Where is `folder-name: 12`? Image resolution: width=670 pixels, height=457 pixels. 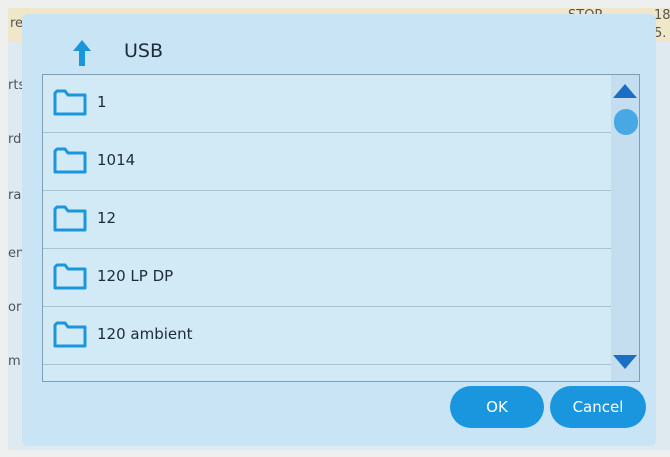 folder-name: 12 is located at coordinates (107, 218).